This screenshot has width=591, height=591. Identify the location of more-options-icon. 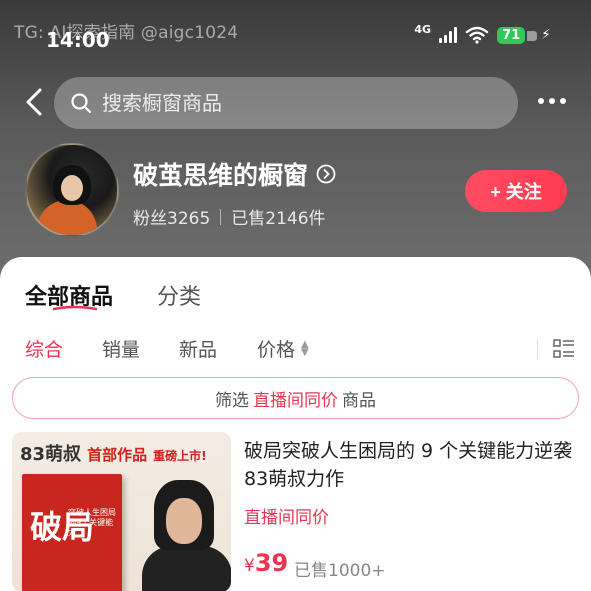
(552, 101).